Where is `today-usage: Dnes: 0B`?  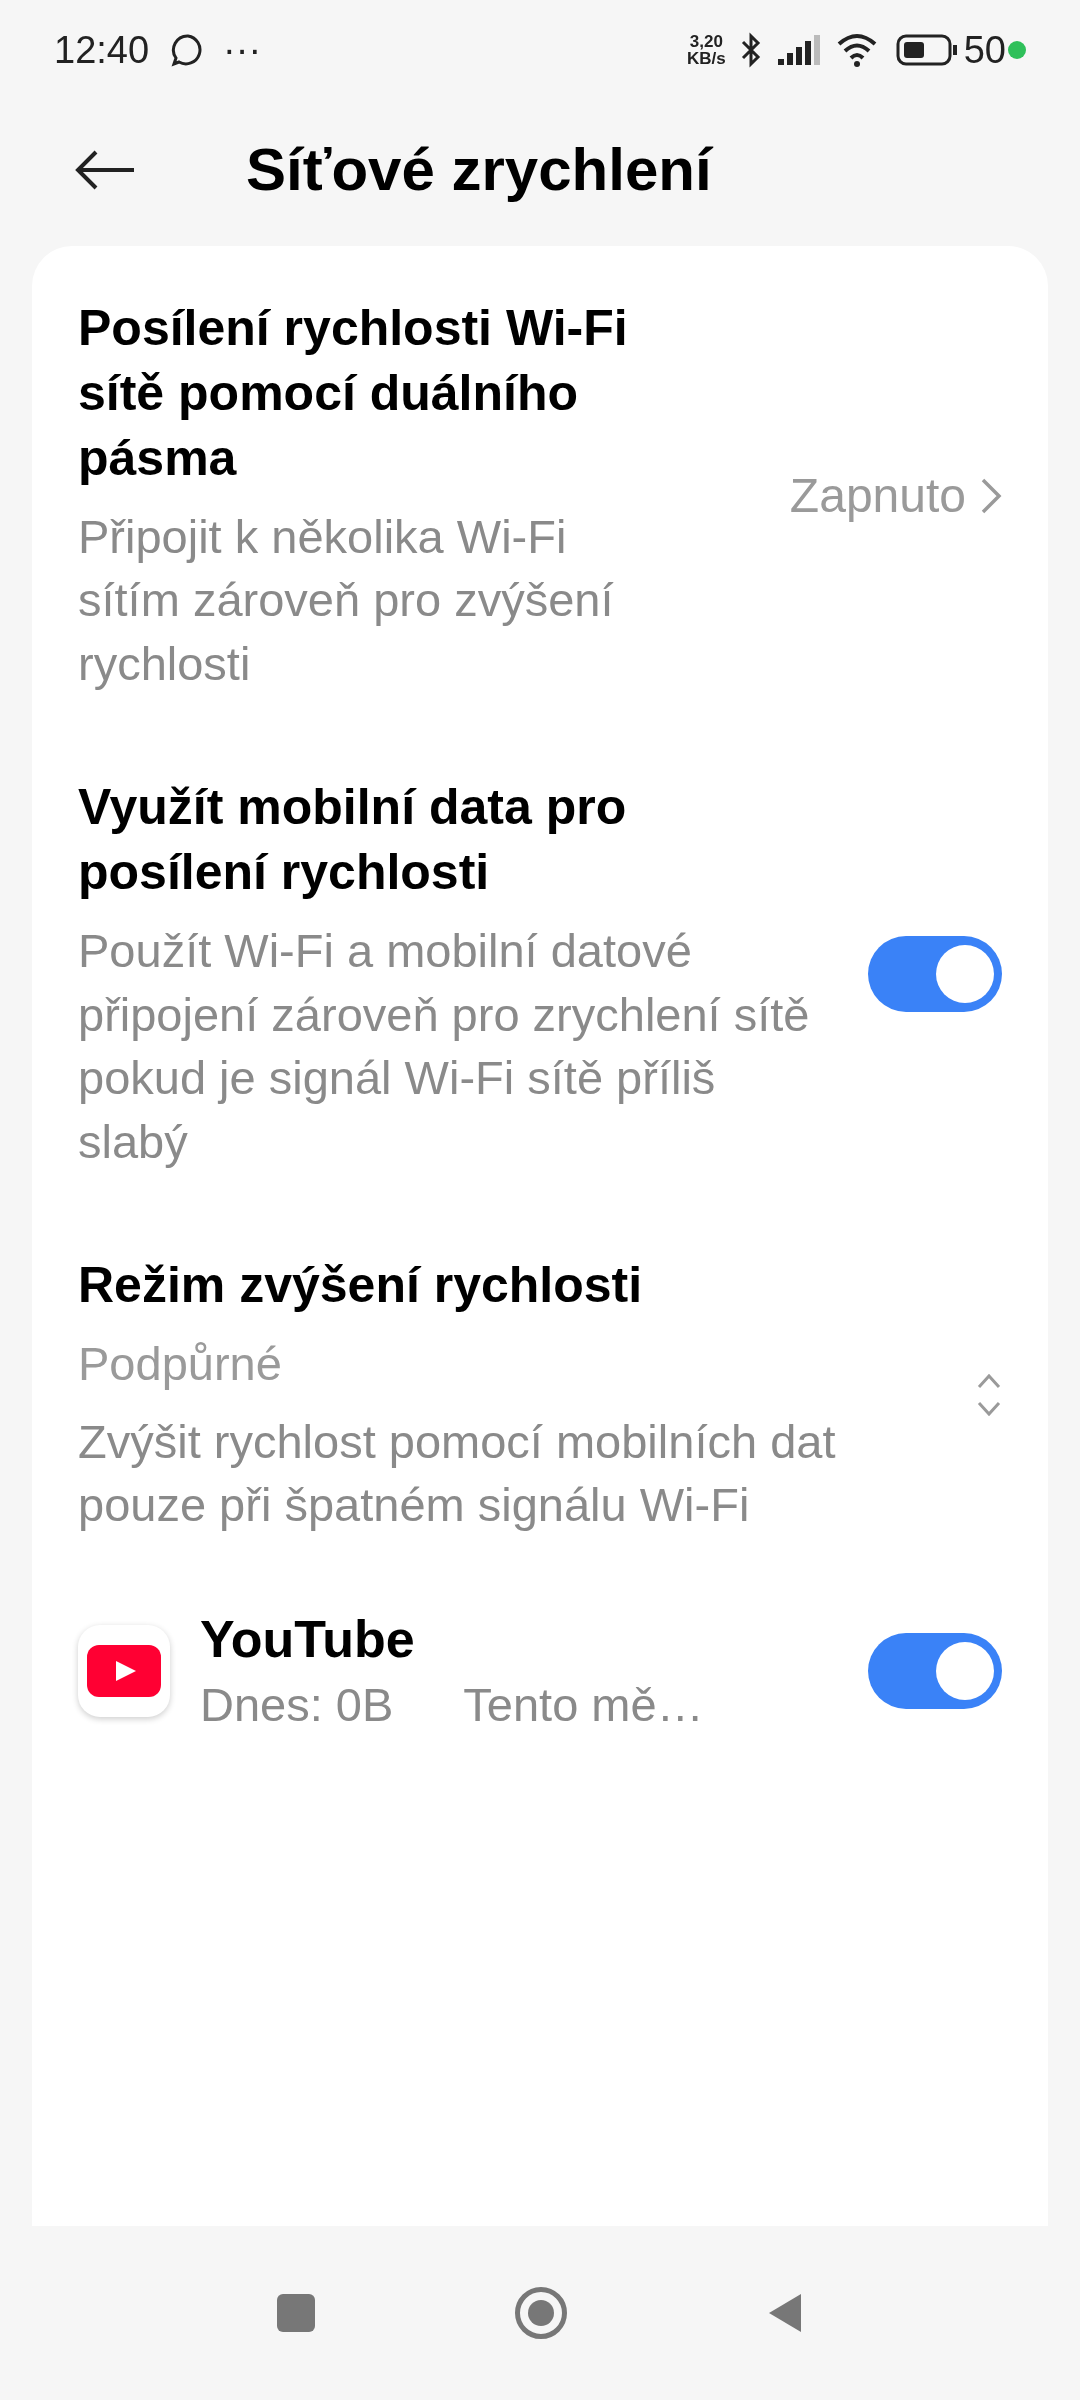
today-usage: Dnes: 0B is located at coordinates (297, 1704).